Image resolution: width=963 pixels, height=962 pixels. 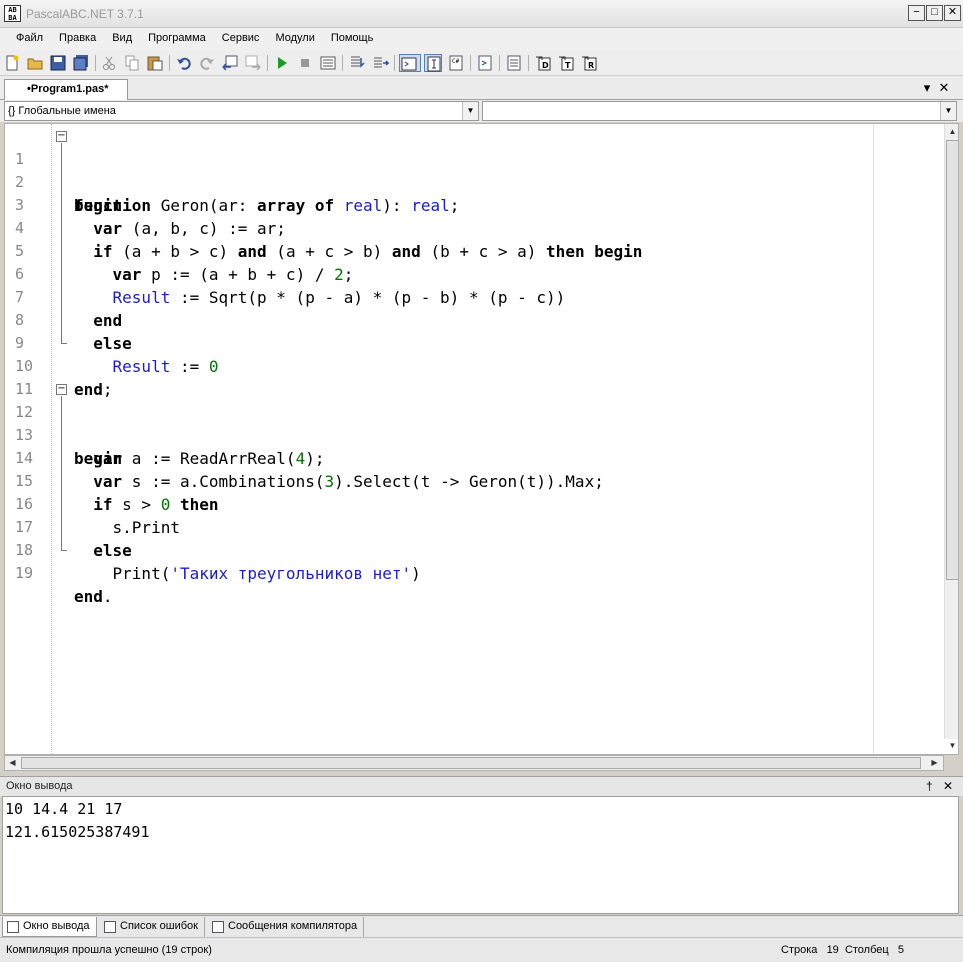 I want to click on cursor-position: Строка 19 Столбец 5, so click(x=842, y=950).